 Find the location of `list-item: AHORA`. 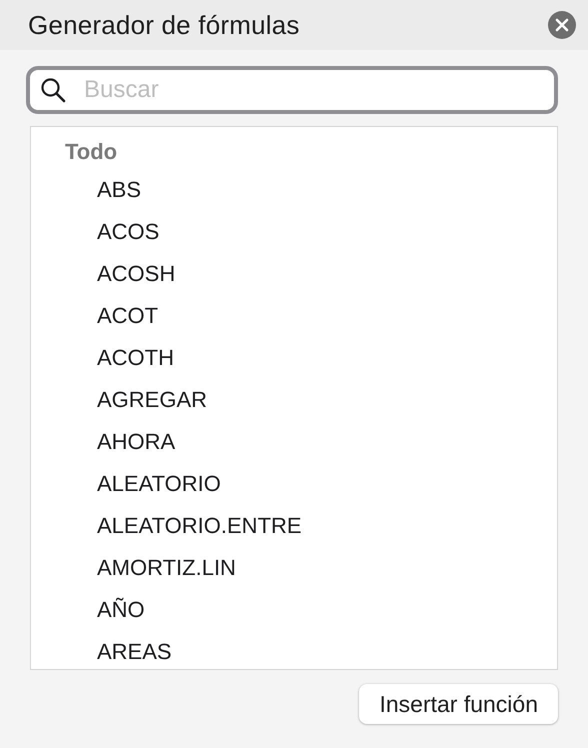

list-item: AHORA is located at coordinates (136, 442).